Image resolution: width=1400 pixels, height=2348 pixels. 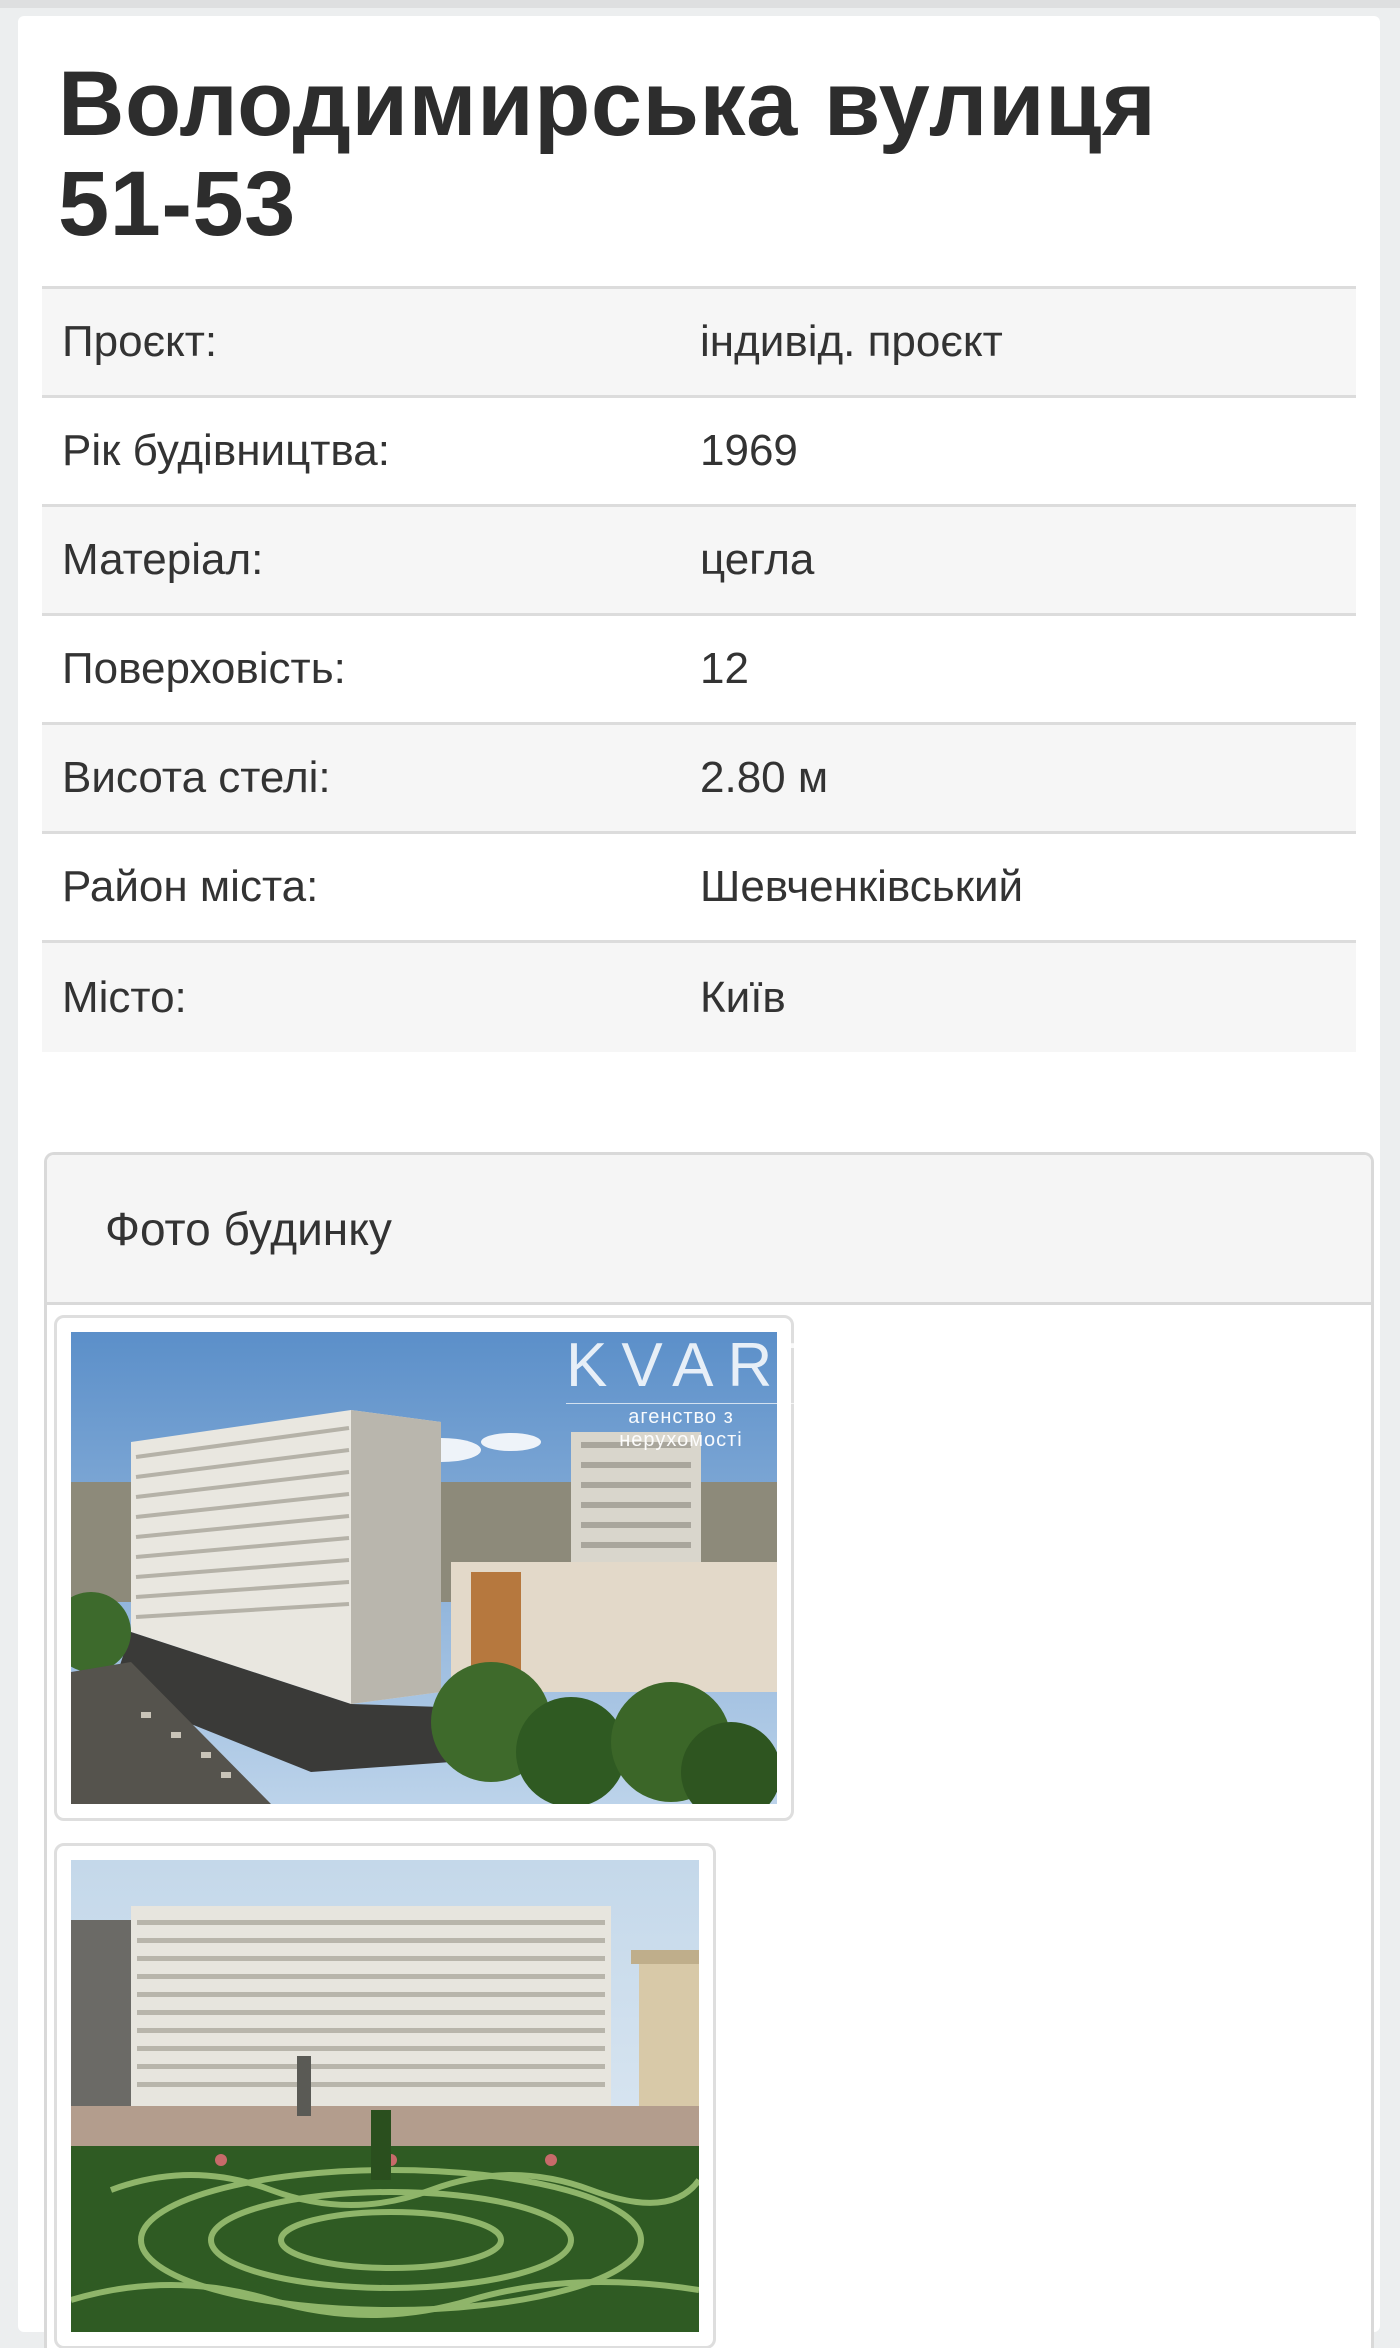 I want to click on property-row-year: Рік будівництва: 1969, so click(x=699, y=452).